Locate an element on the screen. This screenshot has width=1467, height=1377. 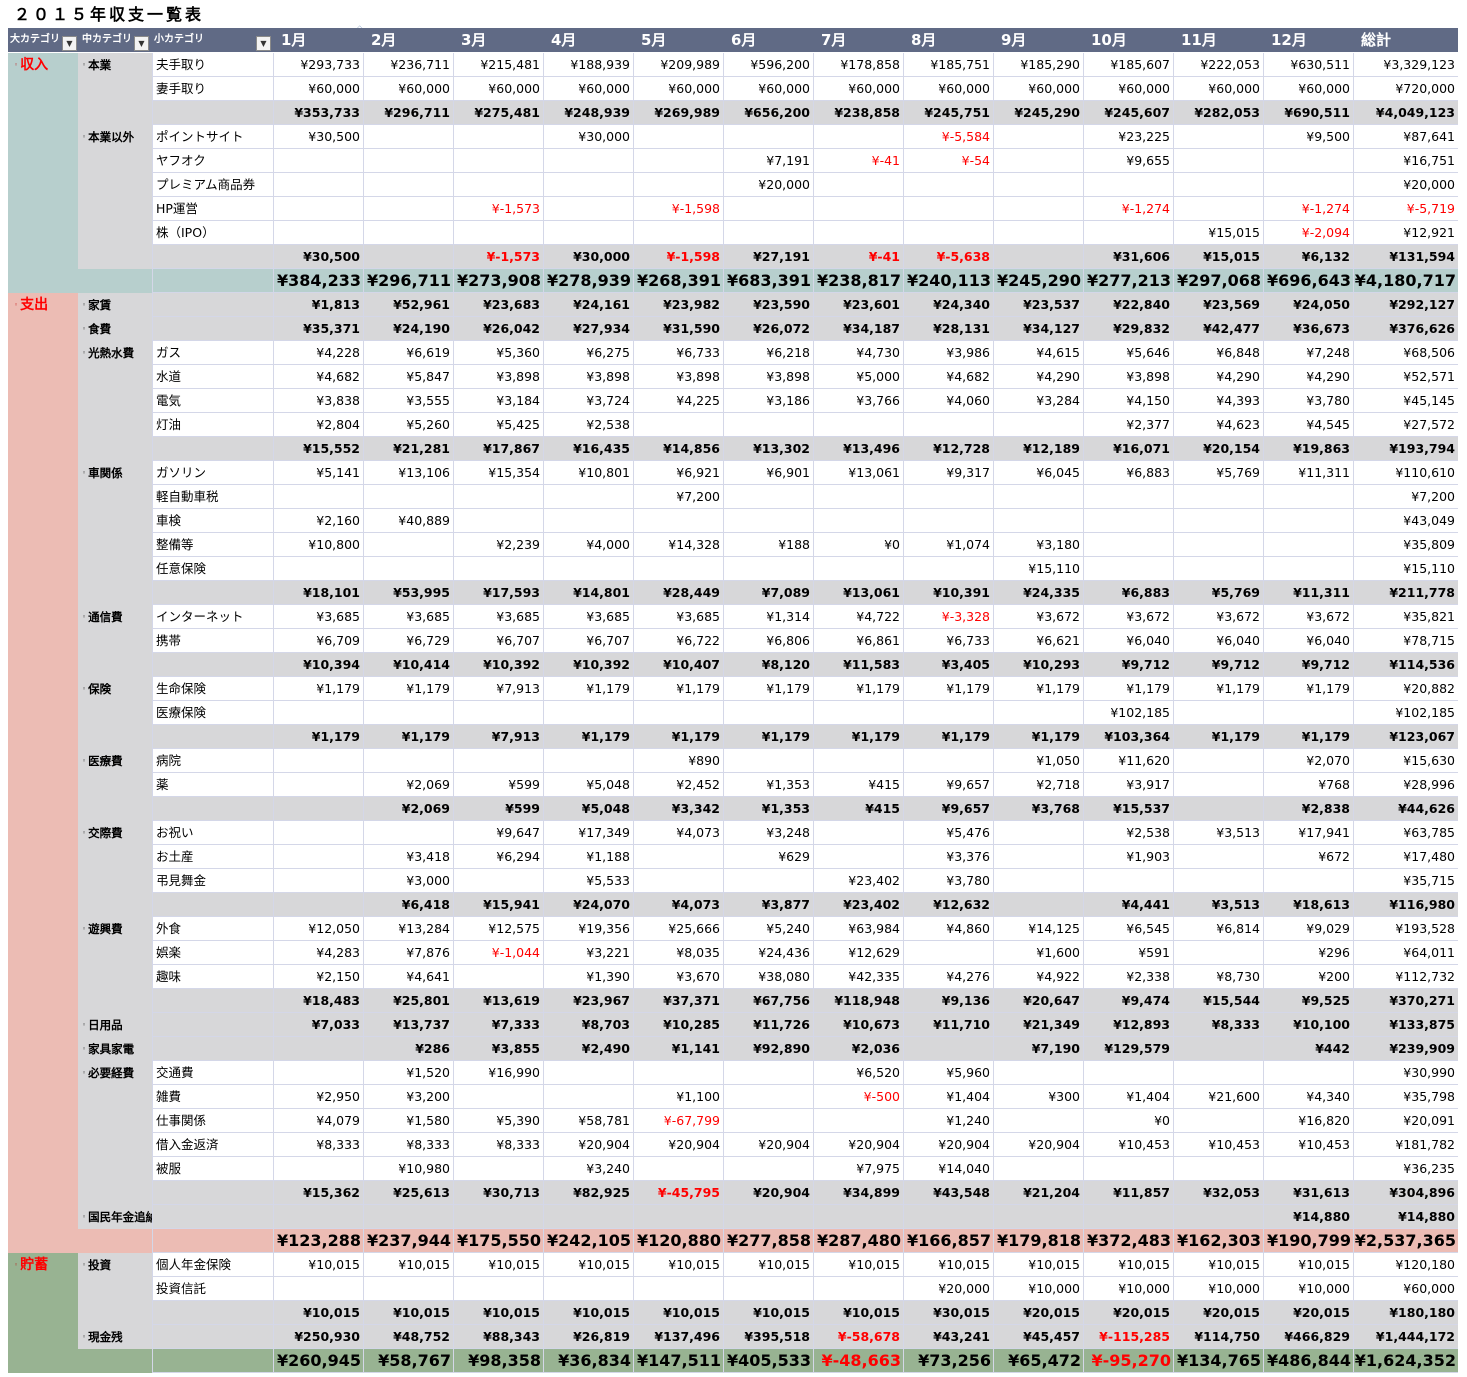
value-cell: ¥8,730 is located at coordinates (1218, 977).